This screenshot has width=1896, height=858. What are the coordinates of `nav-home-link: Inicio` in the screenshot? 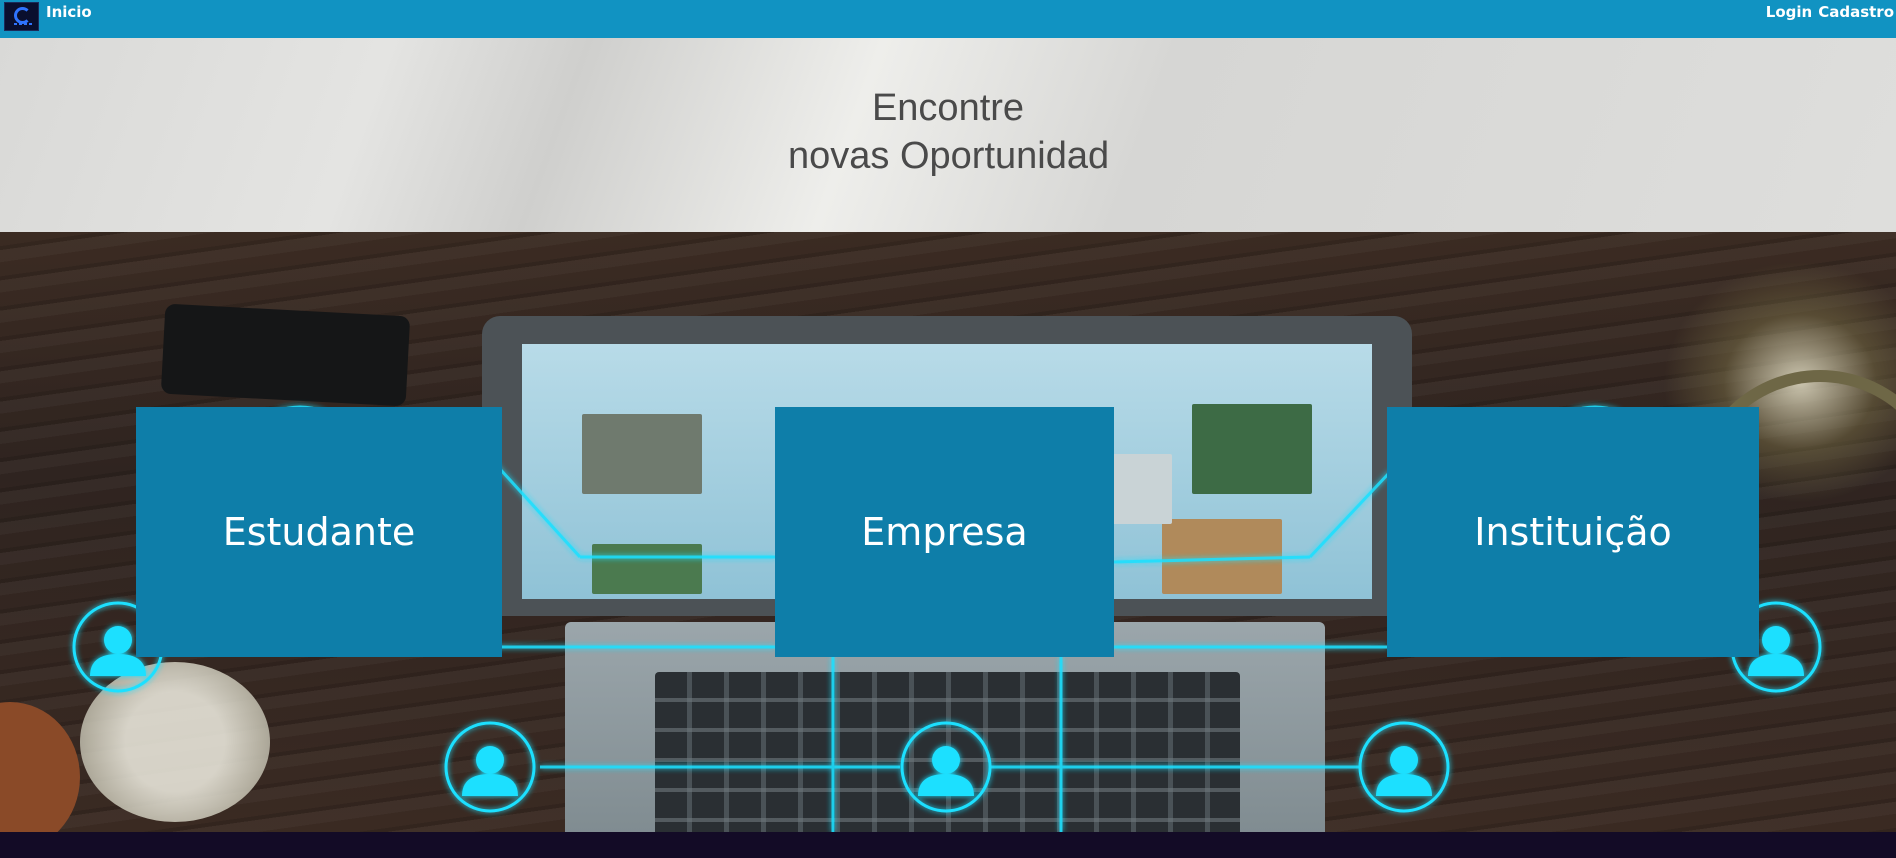 It's located at (69, 12).